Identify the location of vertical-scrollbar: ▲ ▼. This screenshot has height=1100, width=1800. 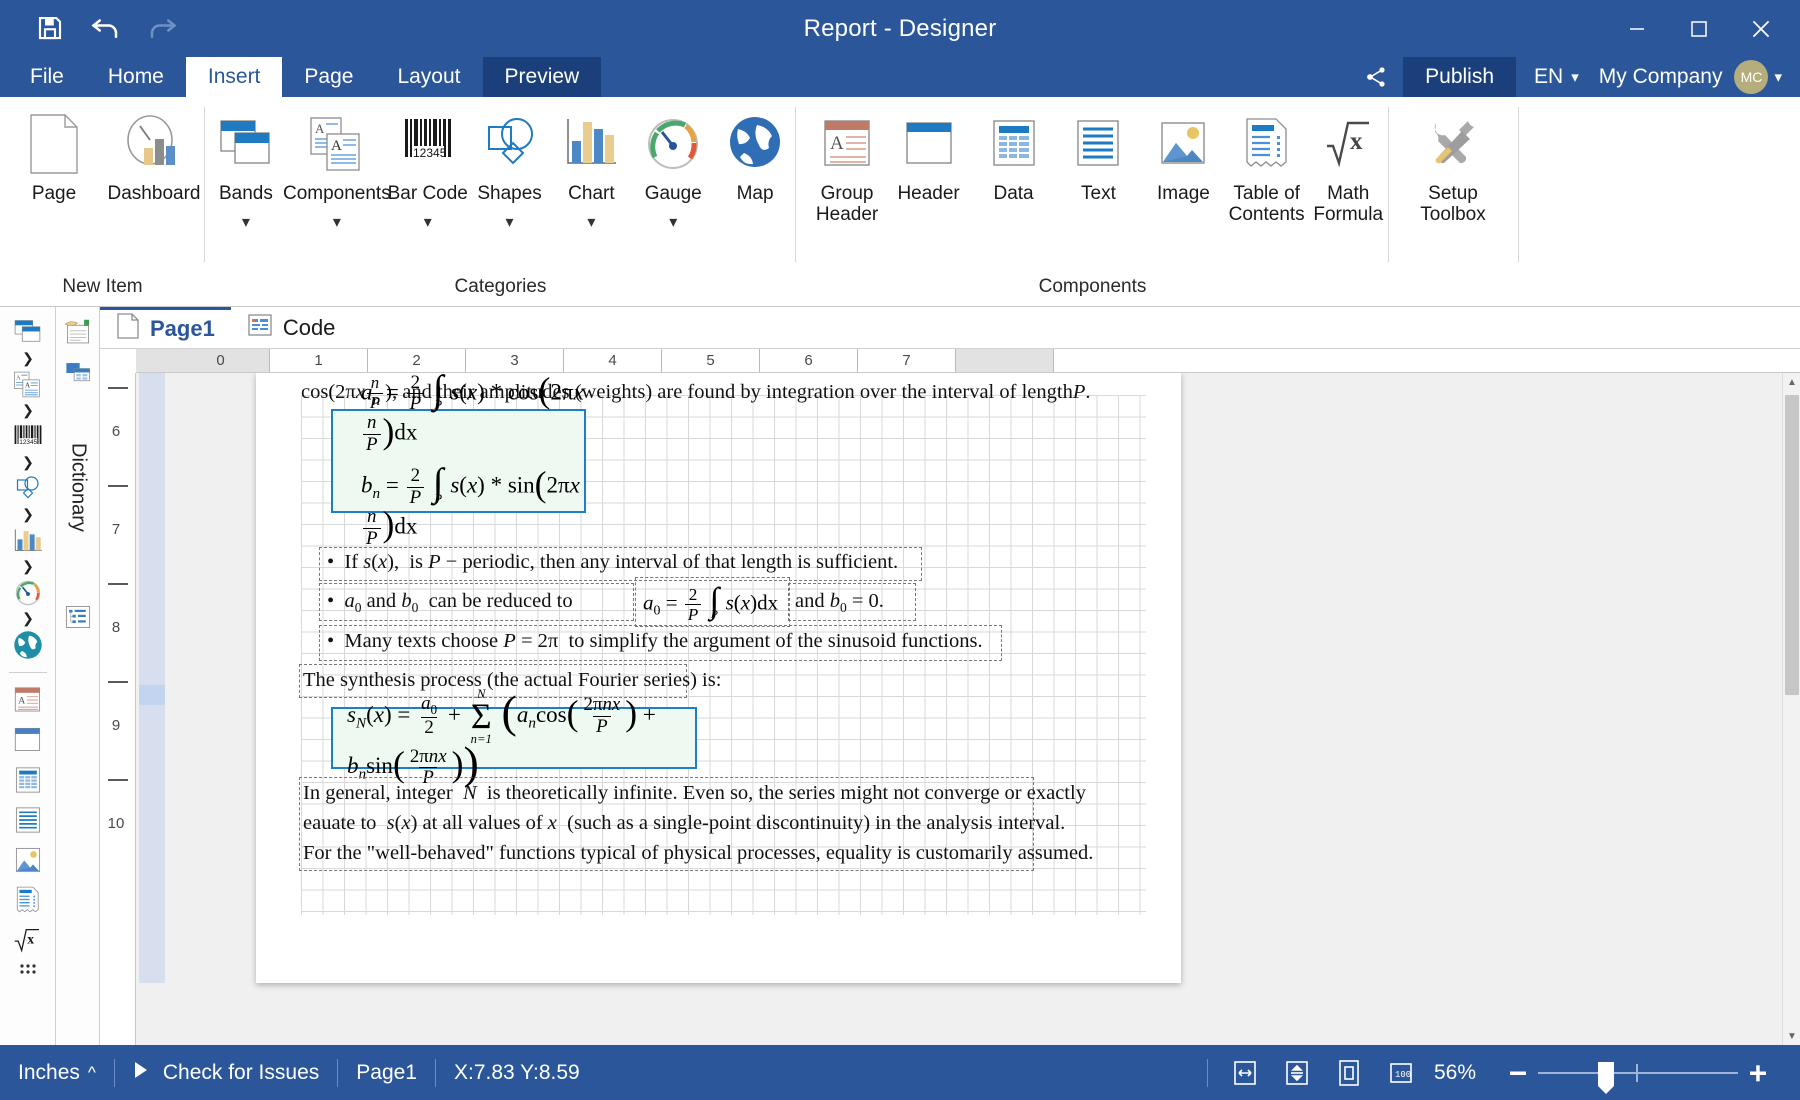
(1791, 709).